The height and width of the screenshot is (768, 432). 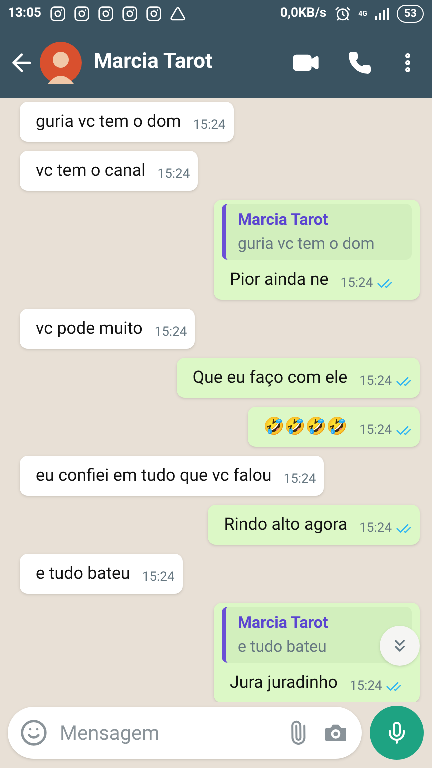 What do you see at coordinates (306, 427) in the screenshot?
I see `message-text: 🤣🤣🤣🤣` at bounding box center [306, 427].